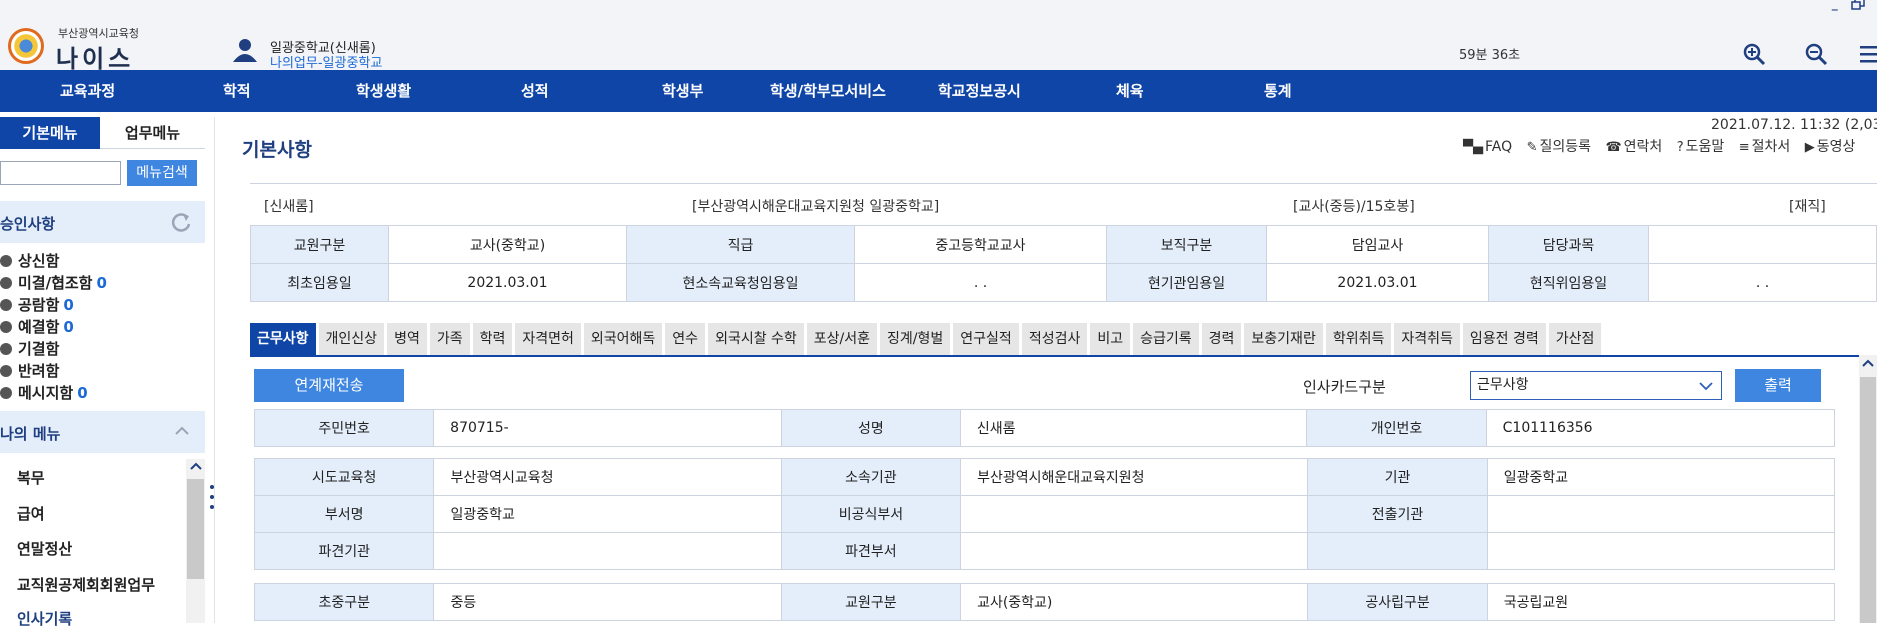 This screenshot has height=629, width=1877. I want to click on nav-physical-education: 체육, so click(1130, 91).